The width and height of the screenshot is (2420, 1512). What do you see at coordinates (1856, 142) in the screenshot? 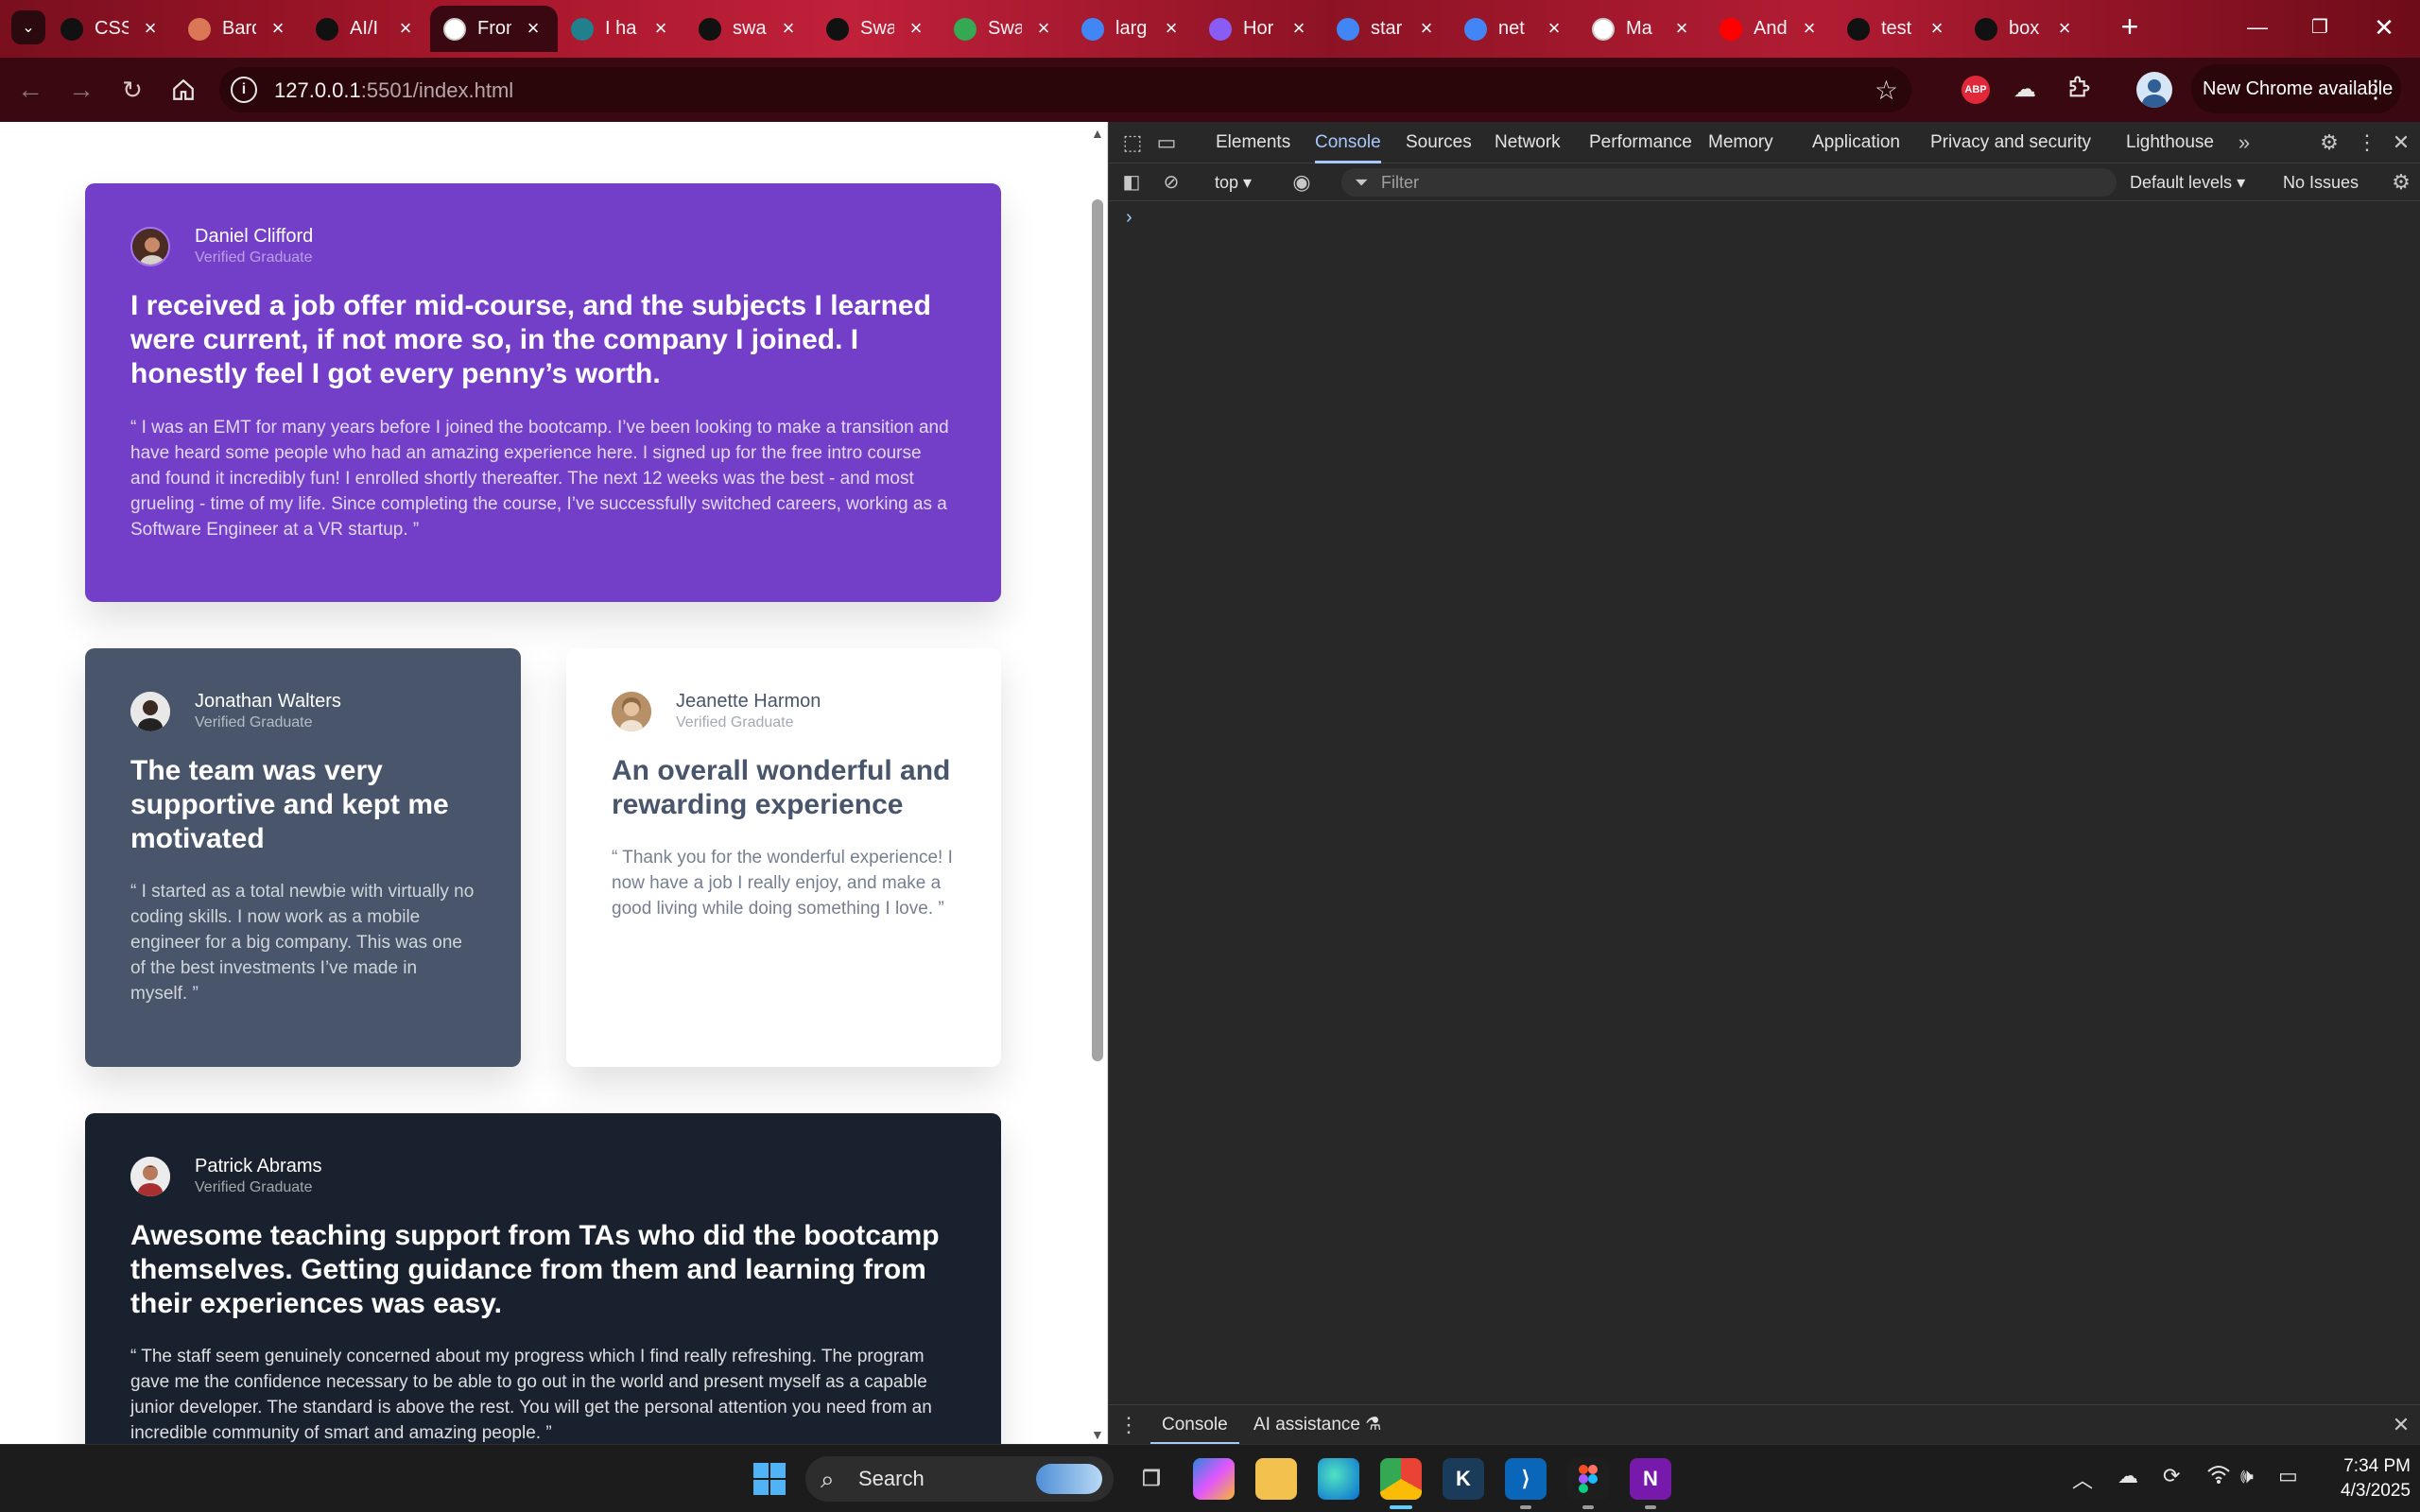
I see `devtools-tab-application: Application` at bounding box center [1856, 142].